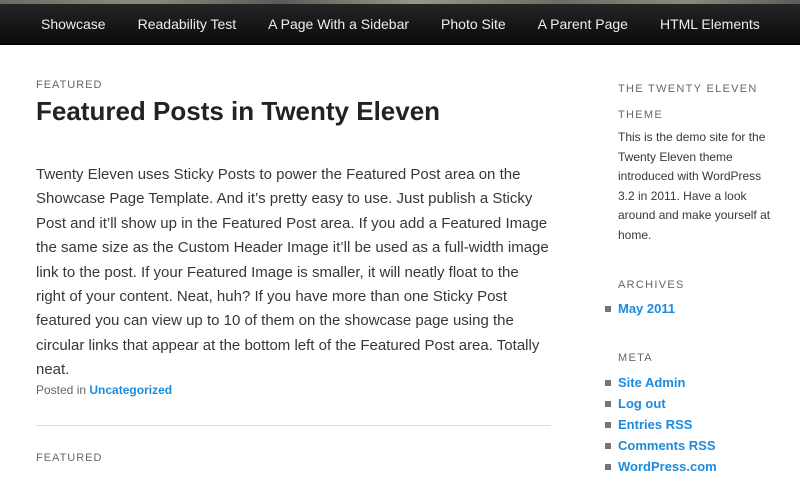 Image resolution: width=800 pixels, height=477 pixels. I want to click on featured-label-second: FEATURED, so click(69, 458).